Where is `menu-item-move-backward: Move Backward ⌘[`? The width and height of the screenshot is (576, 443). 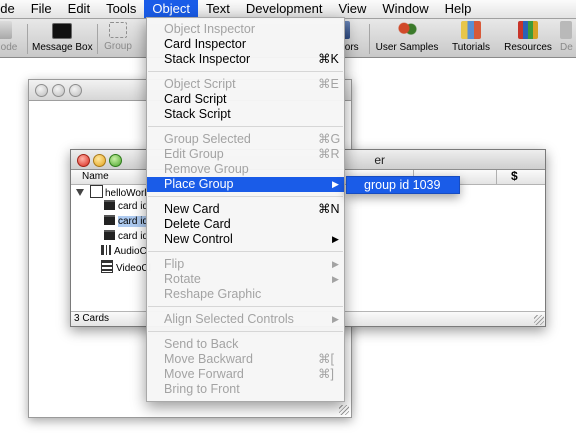 menu-item-move-backward: Move Backward ⌘[ is located at coordinates (245, 359).